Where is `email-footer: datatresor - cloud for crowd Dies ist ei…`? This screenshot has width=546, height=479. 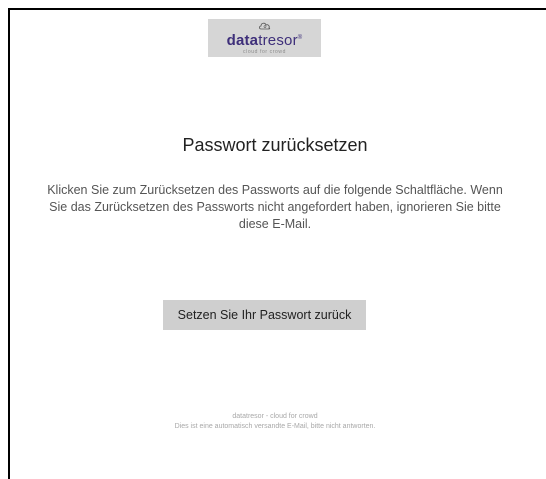 email-footer: datatresor - cloud for crowd Dies ist ei… is located at coordinates (275, 422).